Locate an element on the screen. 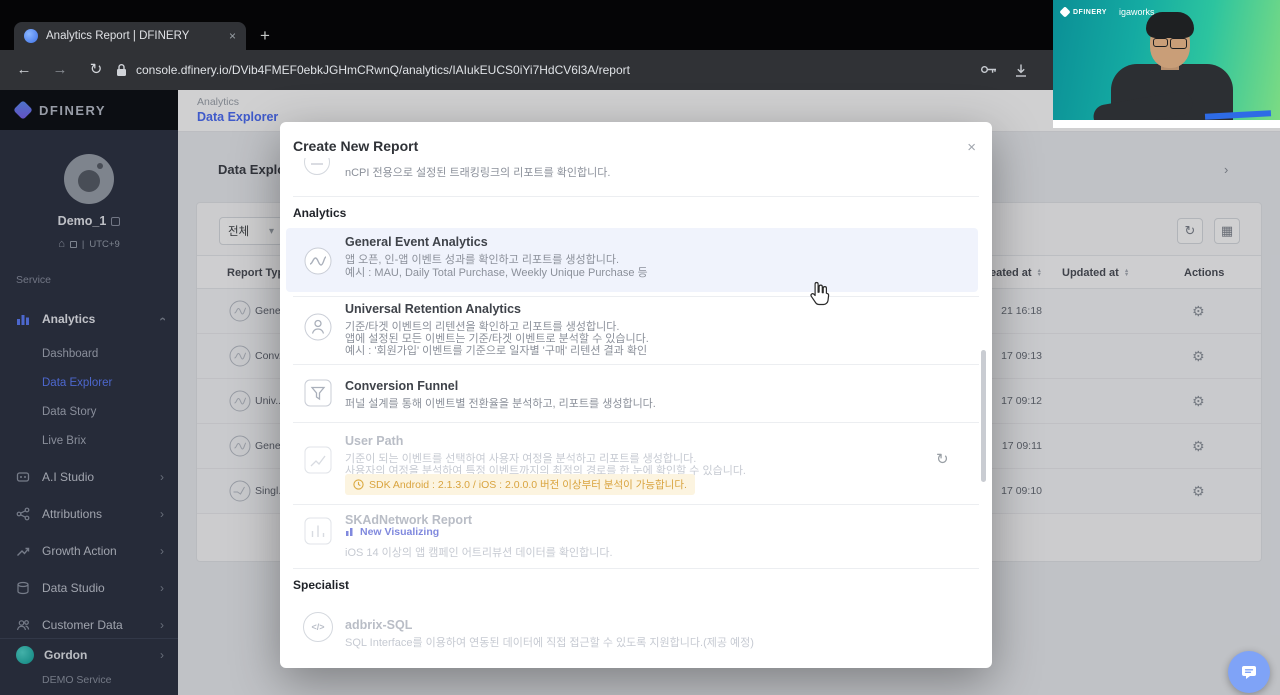 Image resolution: width=1280 pixels, height=695 pixels. download-icon is located at coordinates (1021, 73).